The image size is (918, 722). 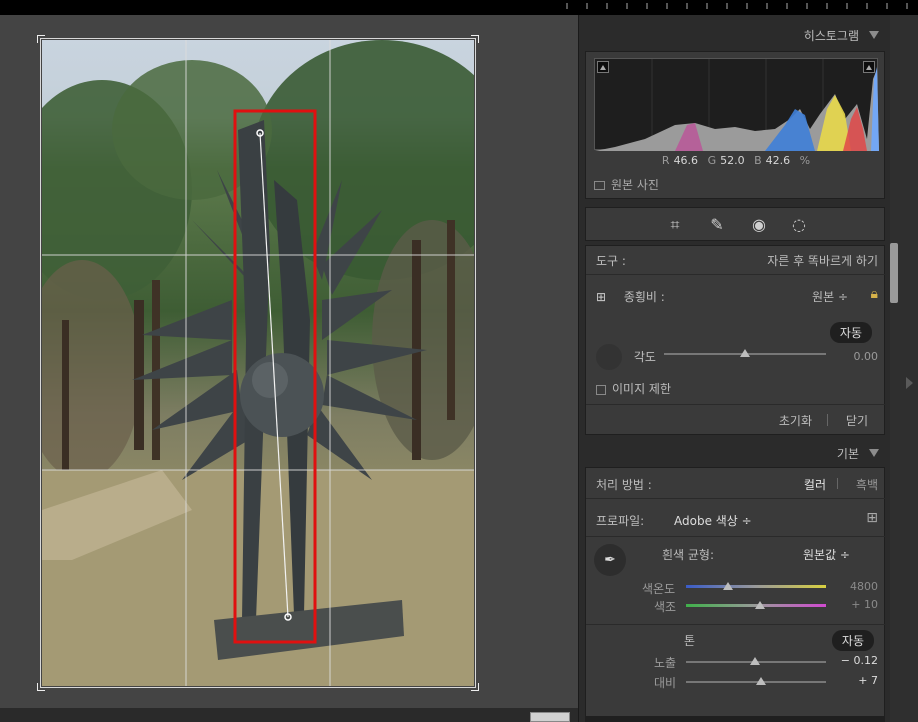 I want to click on panel-footer, so click(x=735, y=719).